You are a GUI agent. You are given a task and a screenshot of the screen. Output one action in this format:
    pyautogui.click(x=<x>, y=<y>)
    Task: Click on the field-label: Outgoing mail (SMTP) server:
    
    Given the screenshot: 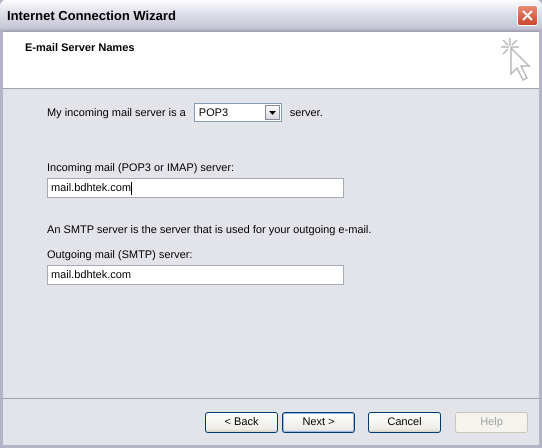 What is the action you would take?
    pyautogui.click(x=120, y=255)
    